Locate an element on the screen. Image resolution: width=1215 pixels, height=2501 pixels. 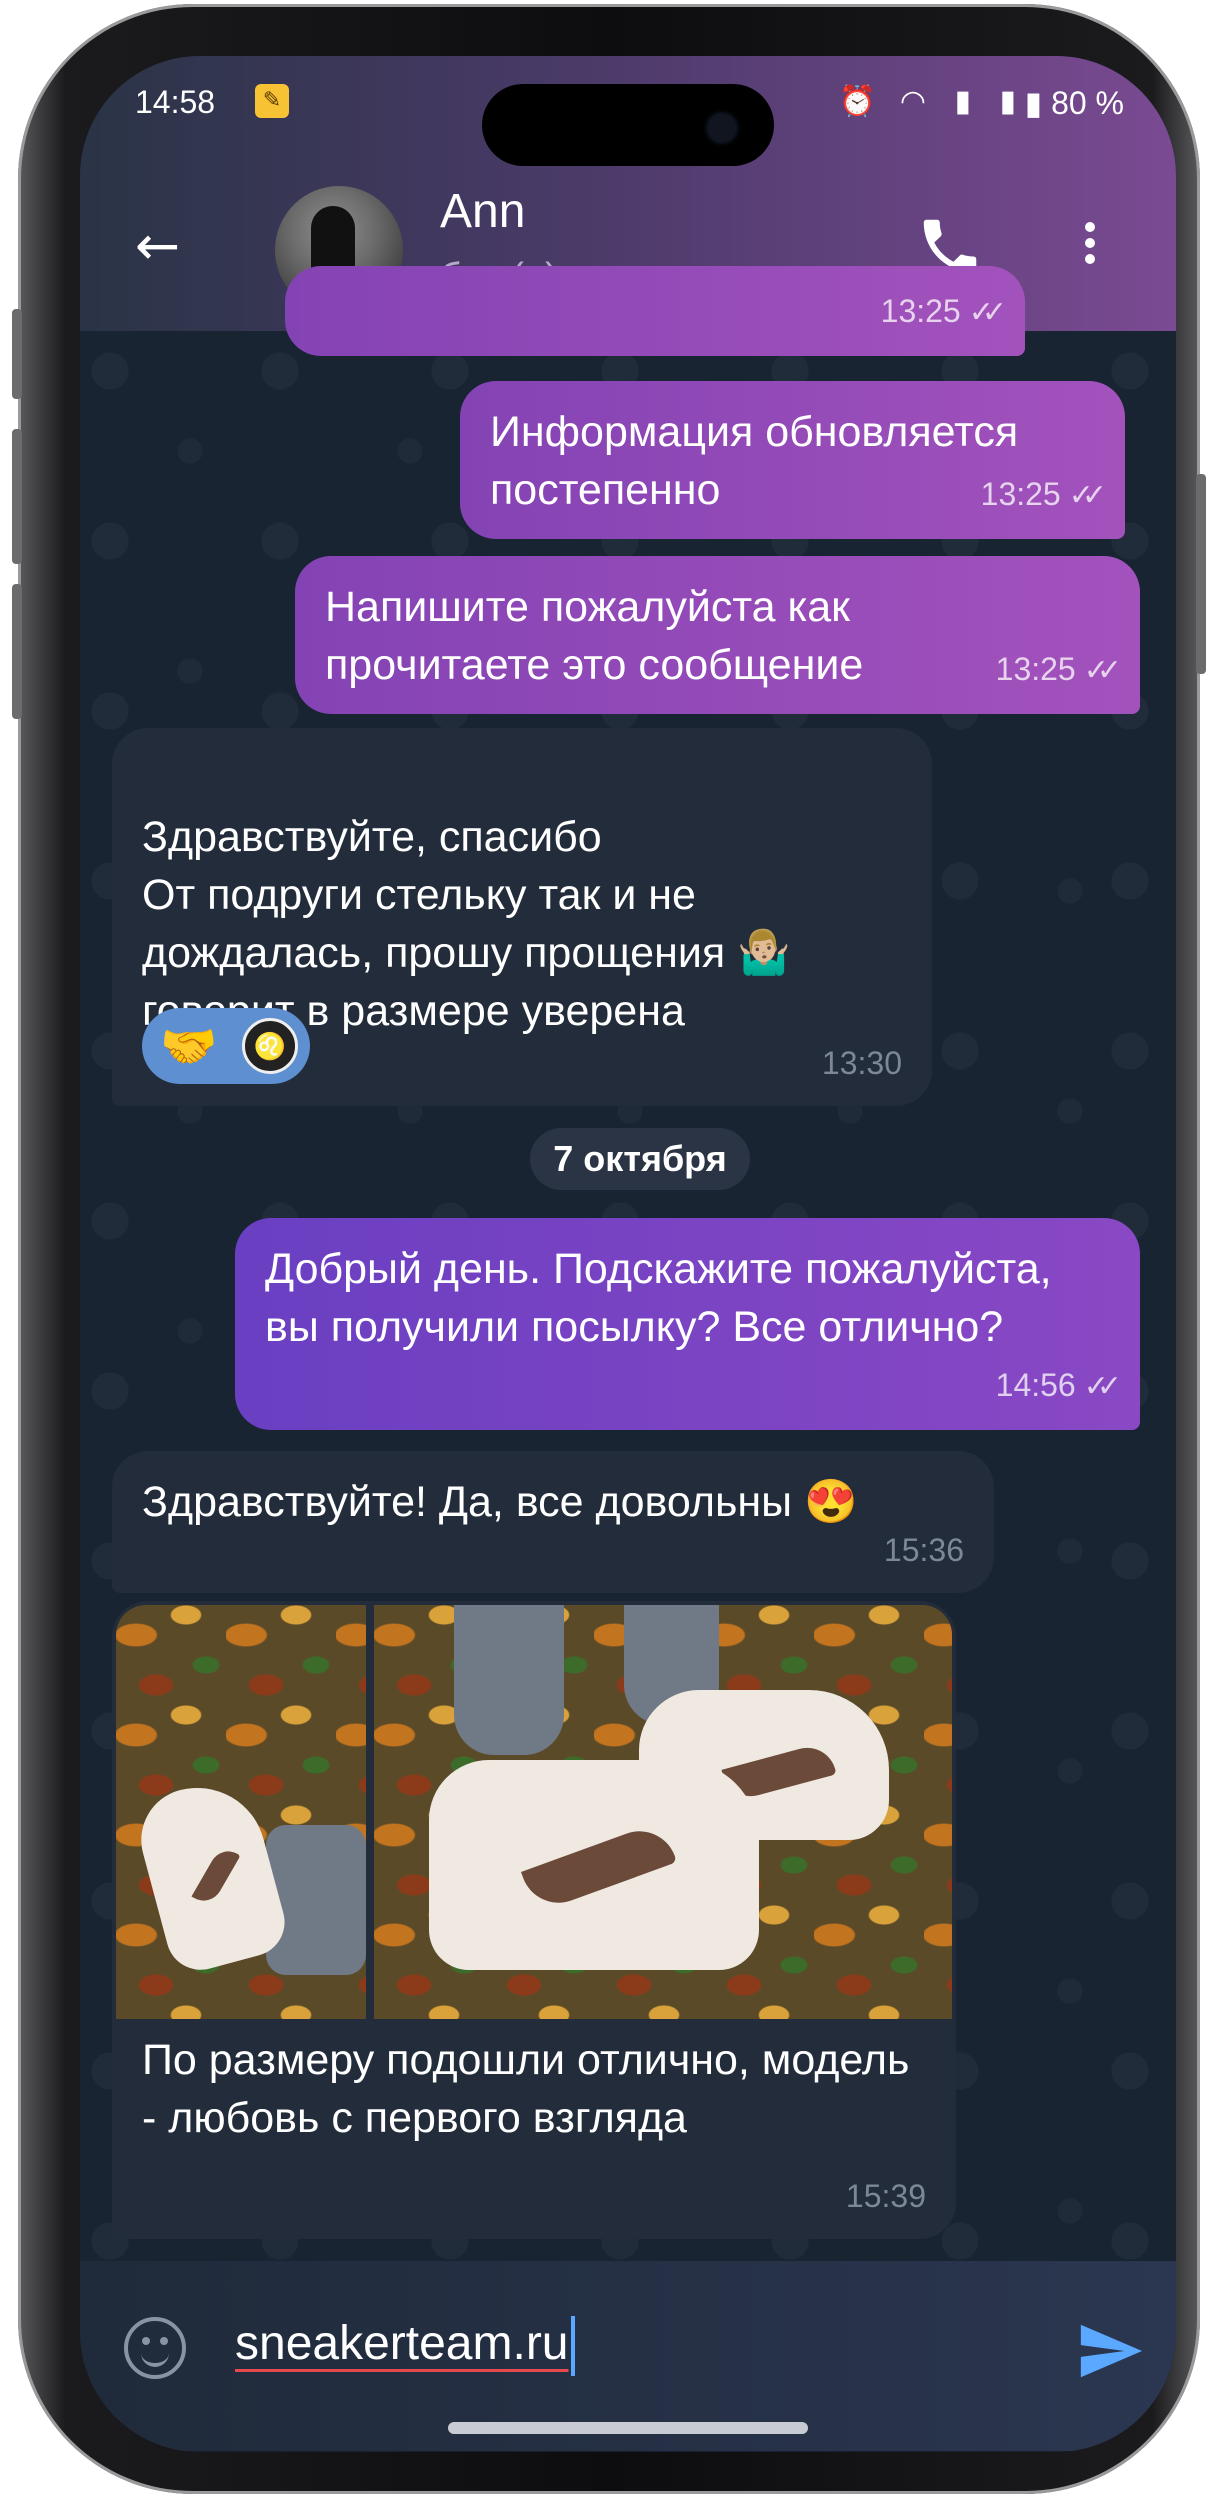
home-indicator is located at coordinates (628, 2428).